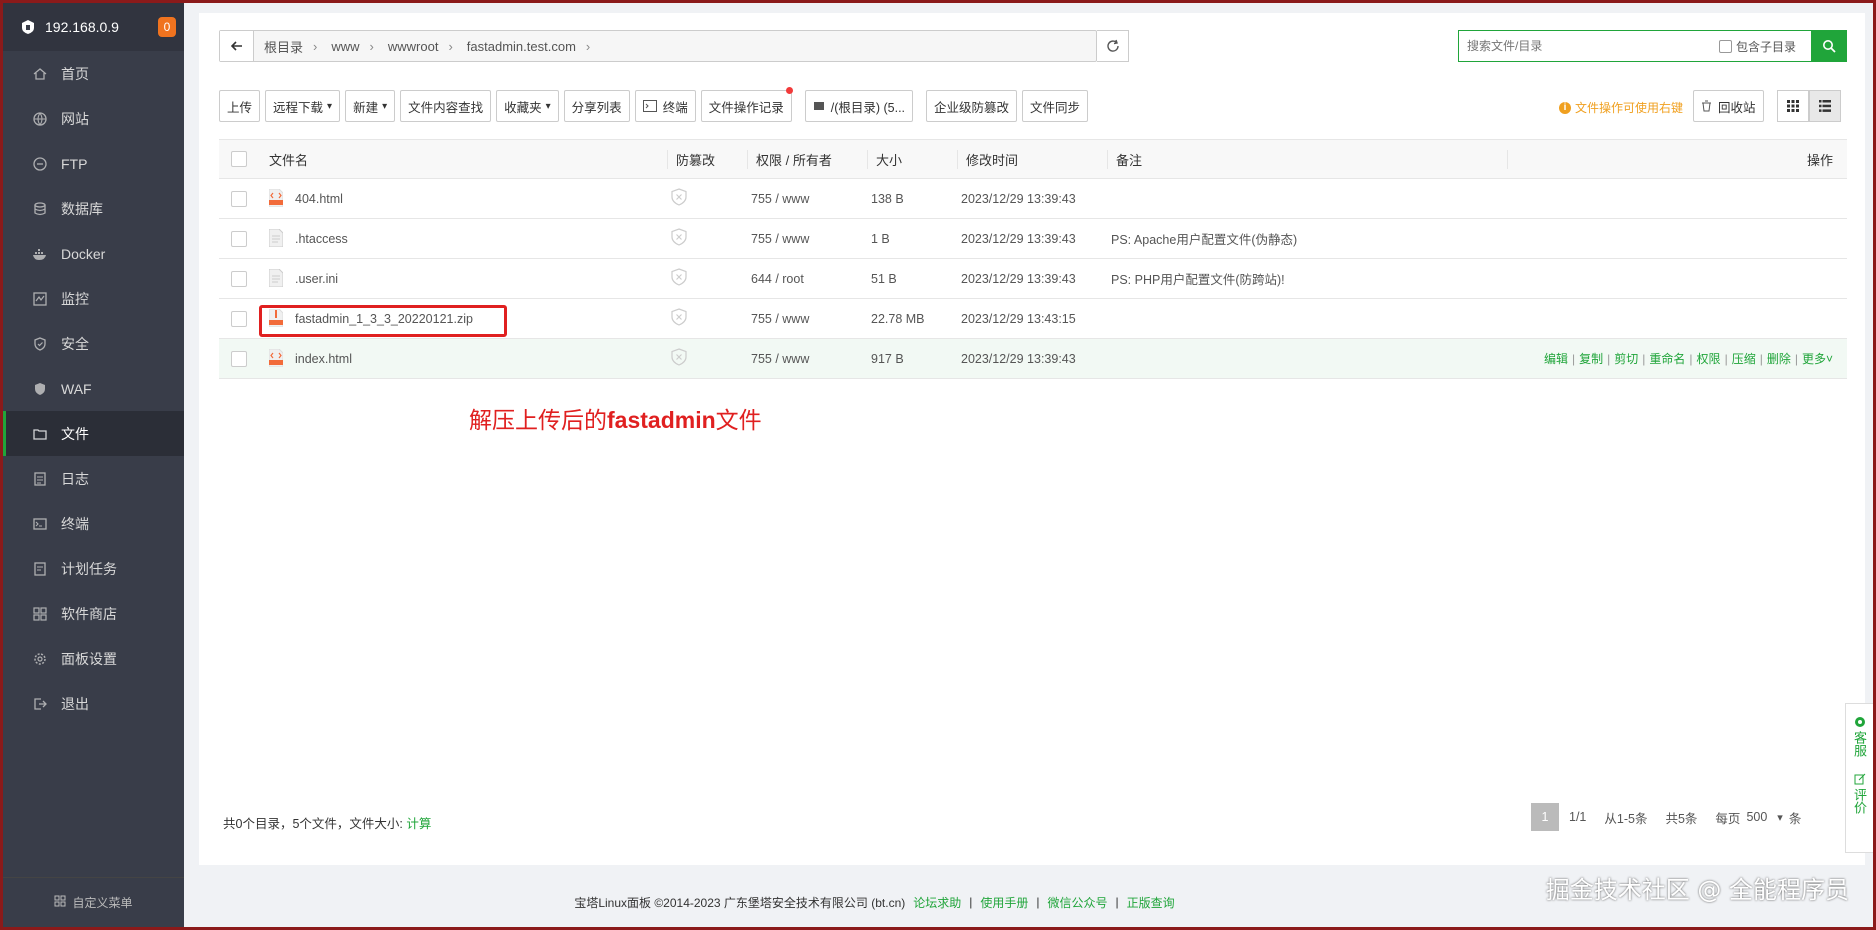 This screenshot has height=930, width=1876. I want to click on col-name-header: 文件名, so click(463, 159).